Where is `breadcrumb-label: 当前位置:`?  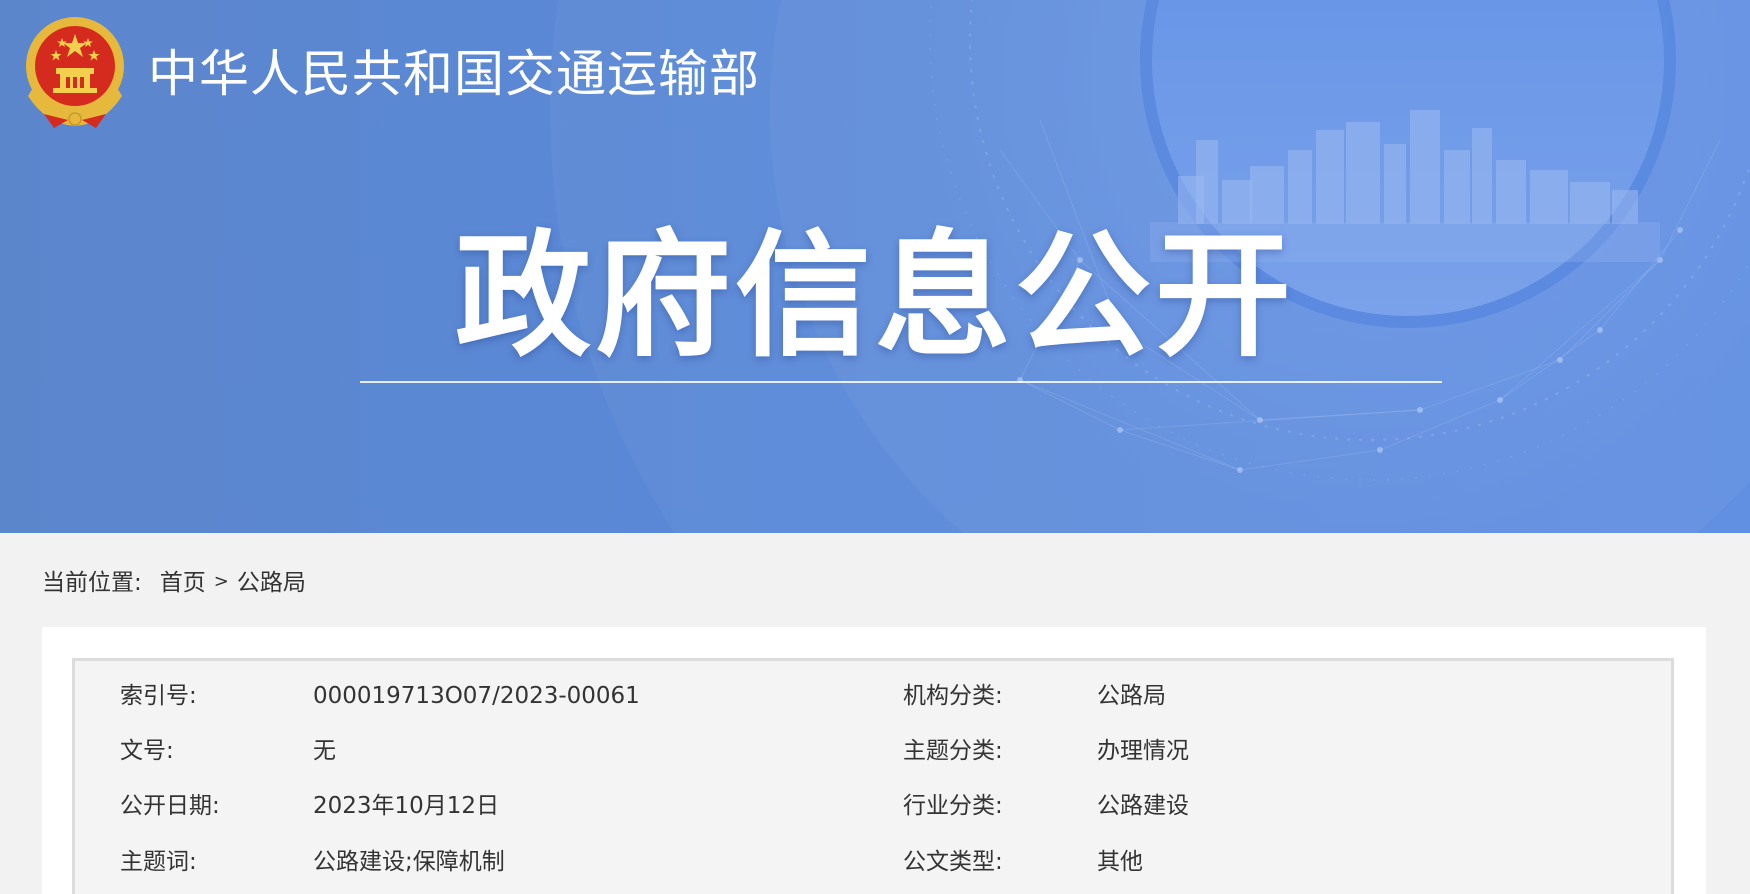
breadcrumb-label: 当前位置: is located at coordinates (92, 583).